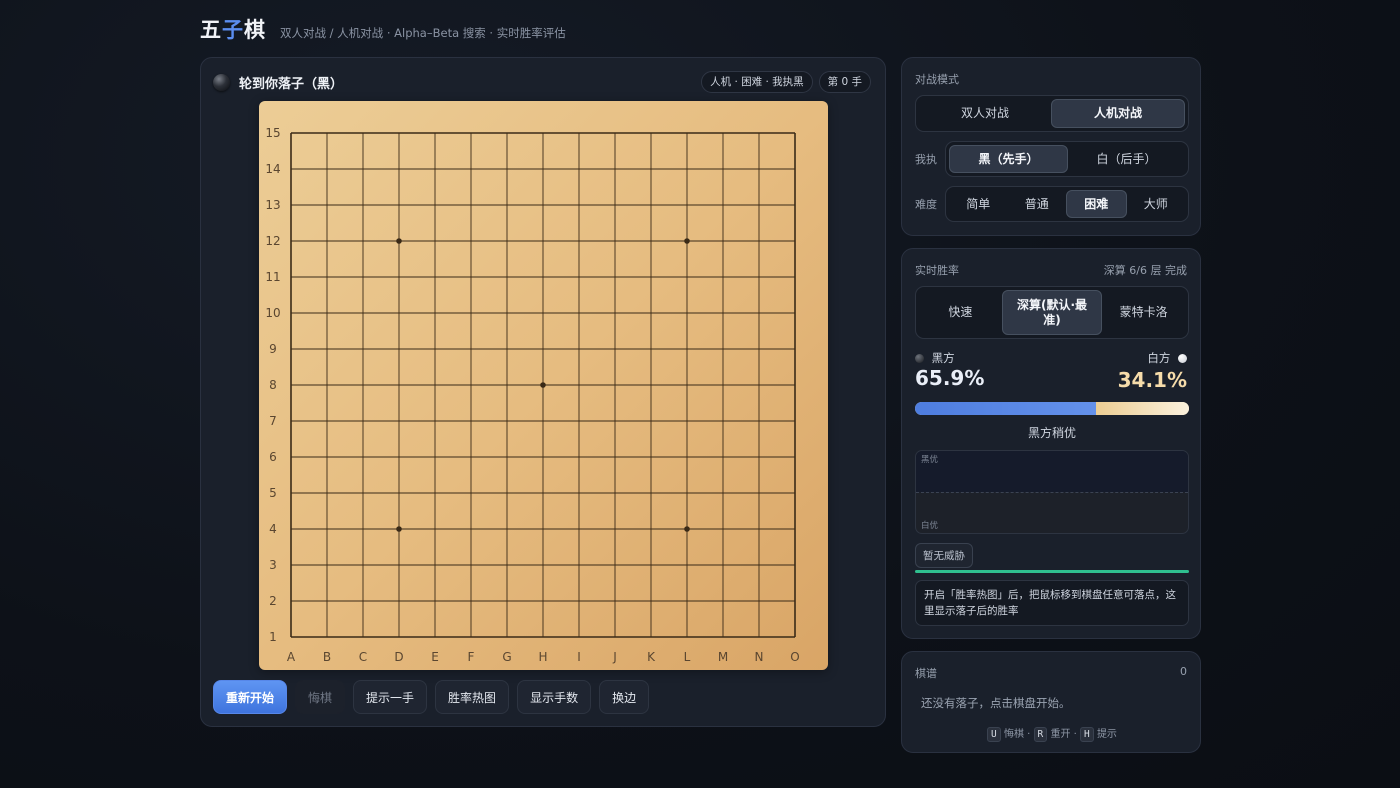 The height and width of the screenshot is (788, 1400). I want to click on record-title: 棋谱, so click(926, 673).